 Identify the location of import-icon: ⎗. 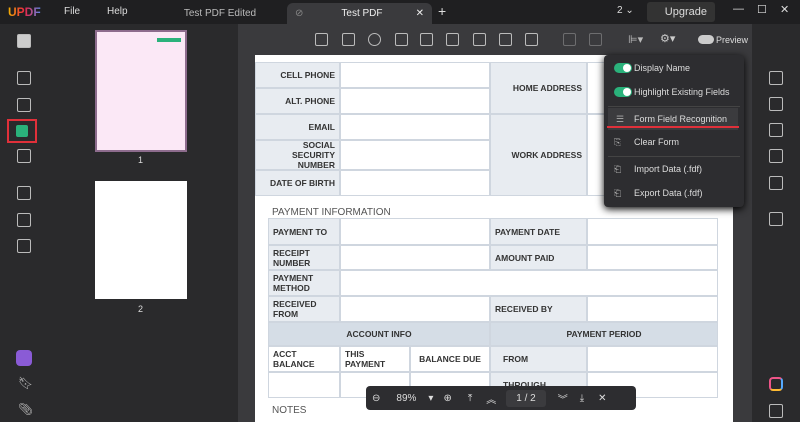
(618, 168).